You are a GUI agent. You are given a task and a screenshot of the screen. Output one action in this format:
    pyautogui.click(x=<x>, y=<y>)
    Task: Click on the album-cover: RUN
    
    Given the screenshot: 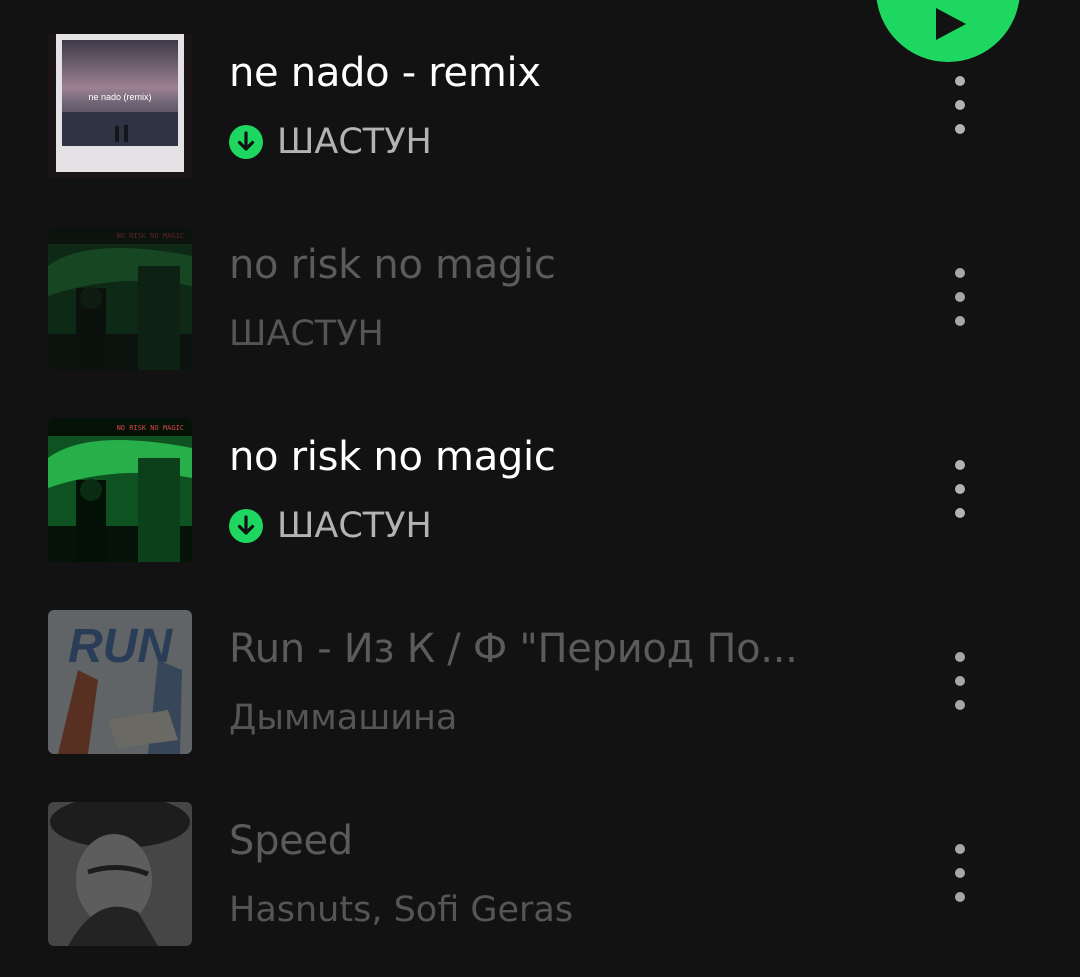 What is the action you would take?
    pyautogui.click(x=120, y=682)
    